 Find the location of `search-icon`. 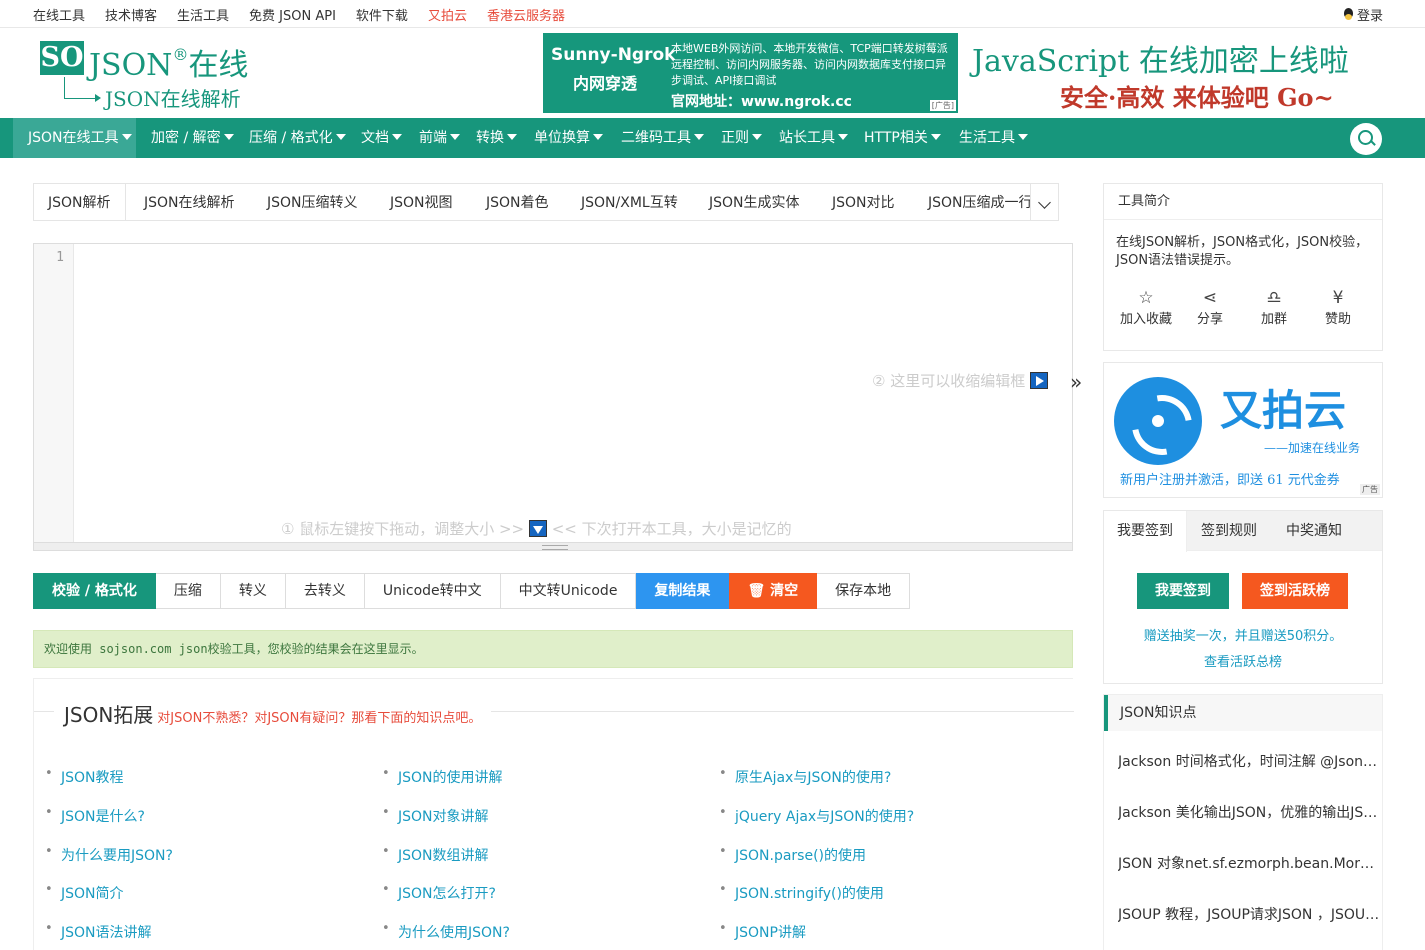

search-icon is located at coordinates (1366, 139).